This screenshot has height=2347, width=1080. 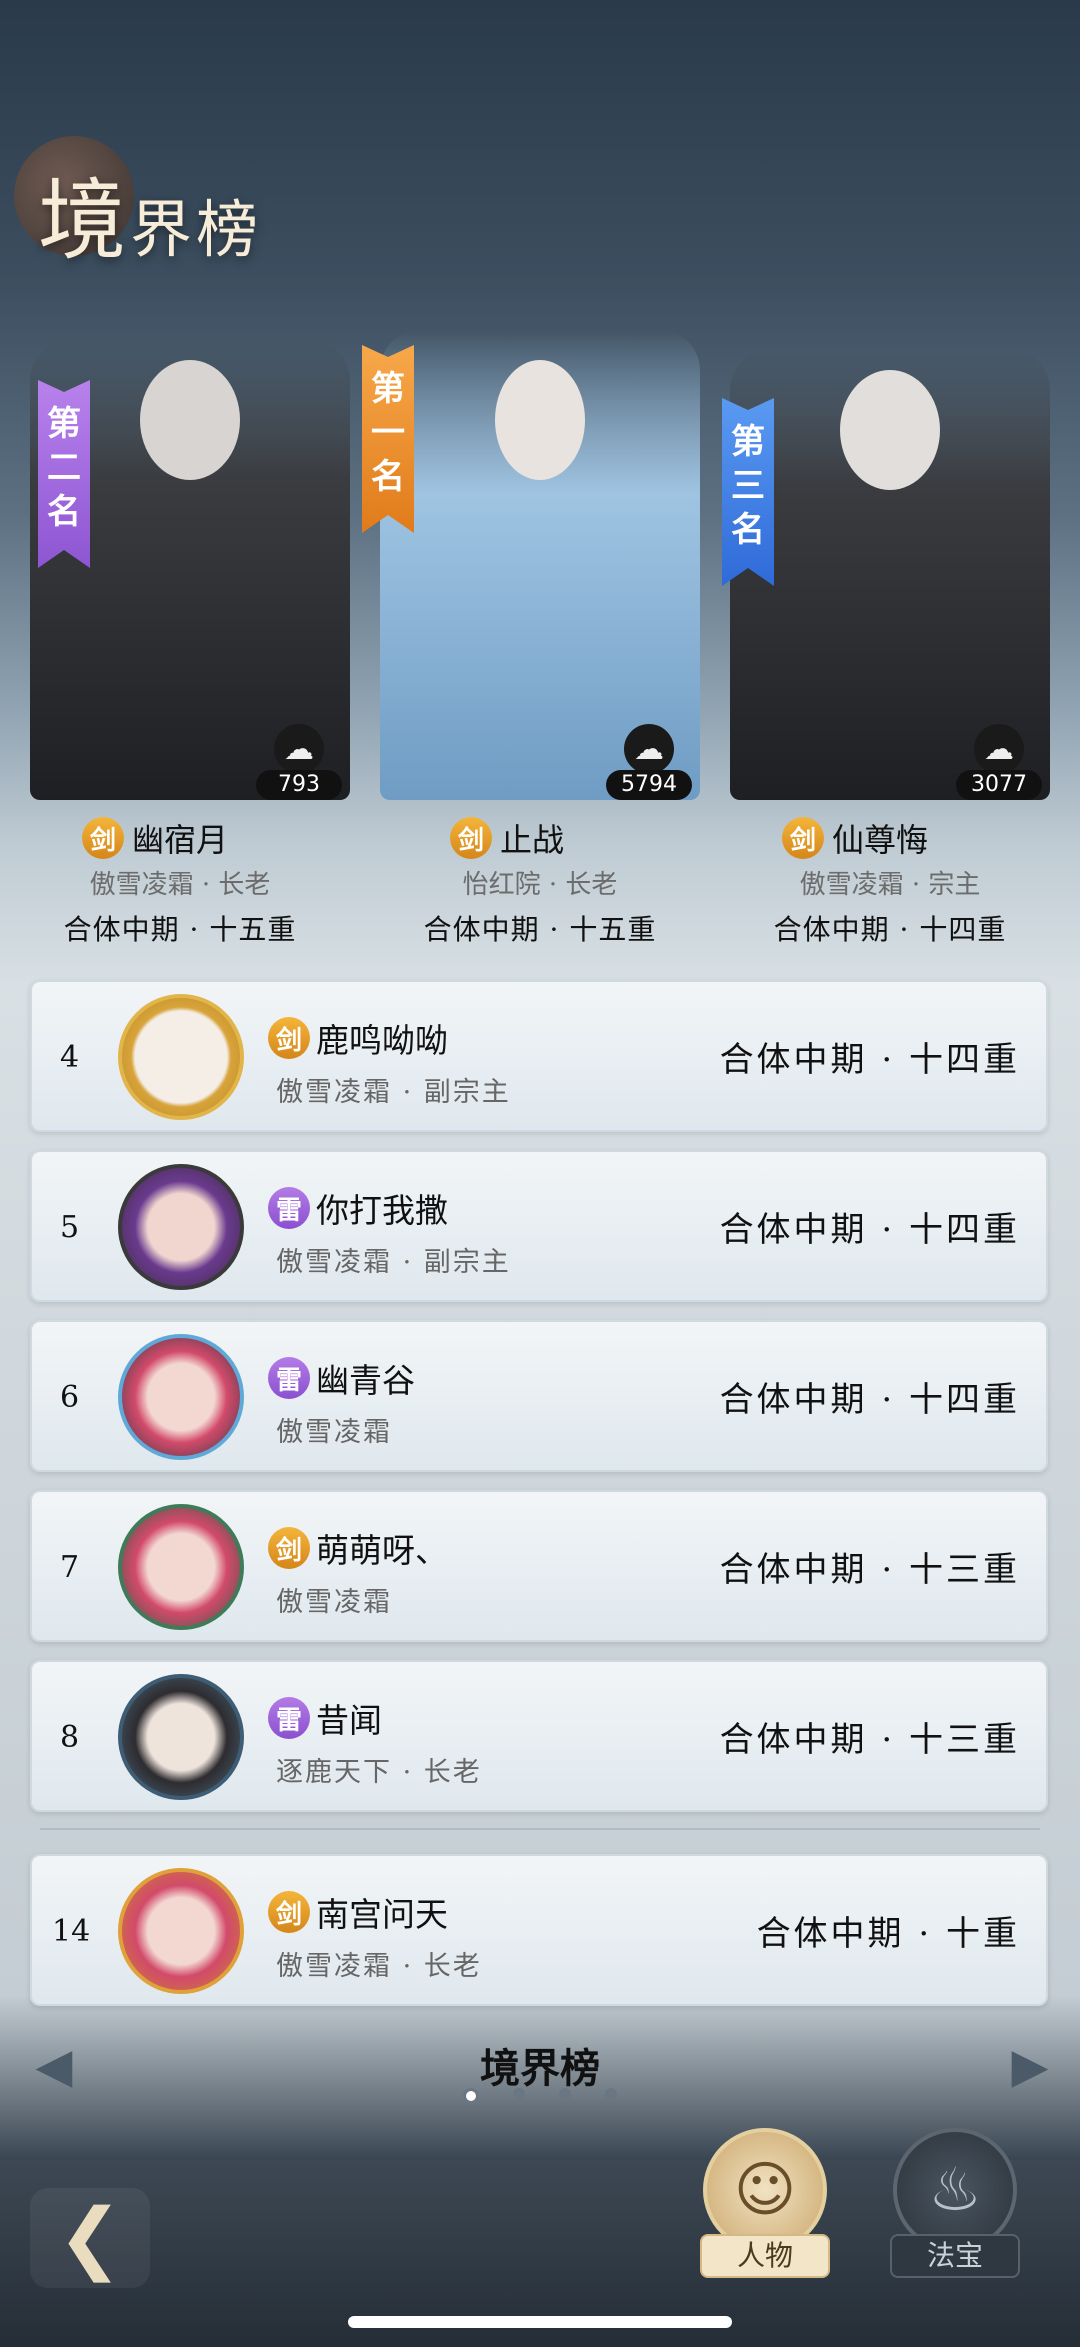 What do you see at coordinates (70, 1567) in the screenshot?
I see `rank-number: 7` at bounding box center [70, 1567].